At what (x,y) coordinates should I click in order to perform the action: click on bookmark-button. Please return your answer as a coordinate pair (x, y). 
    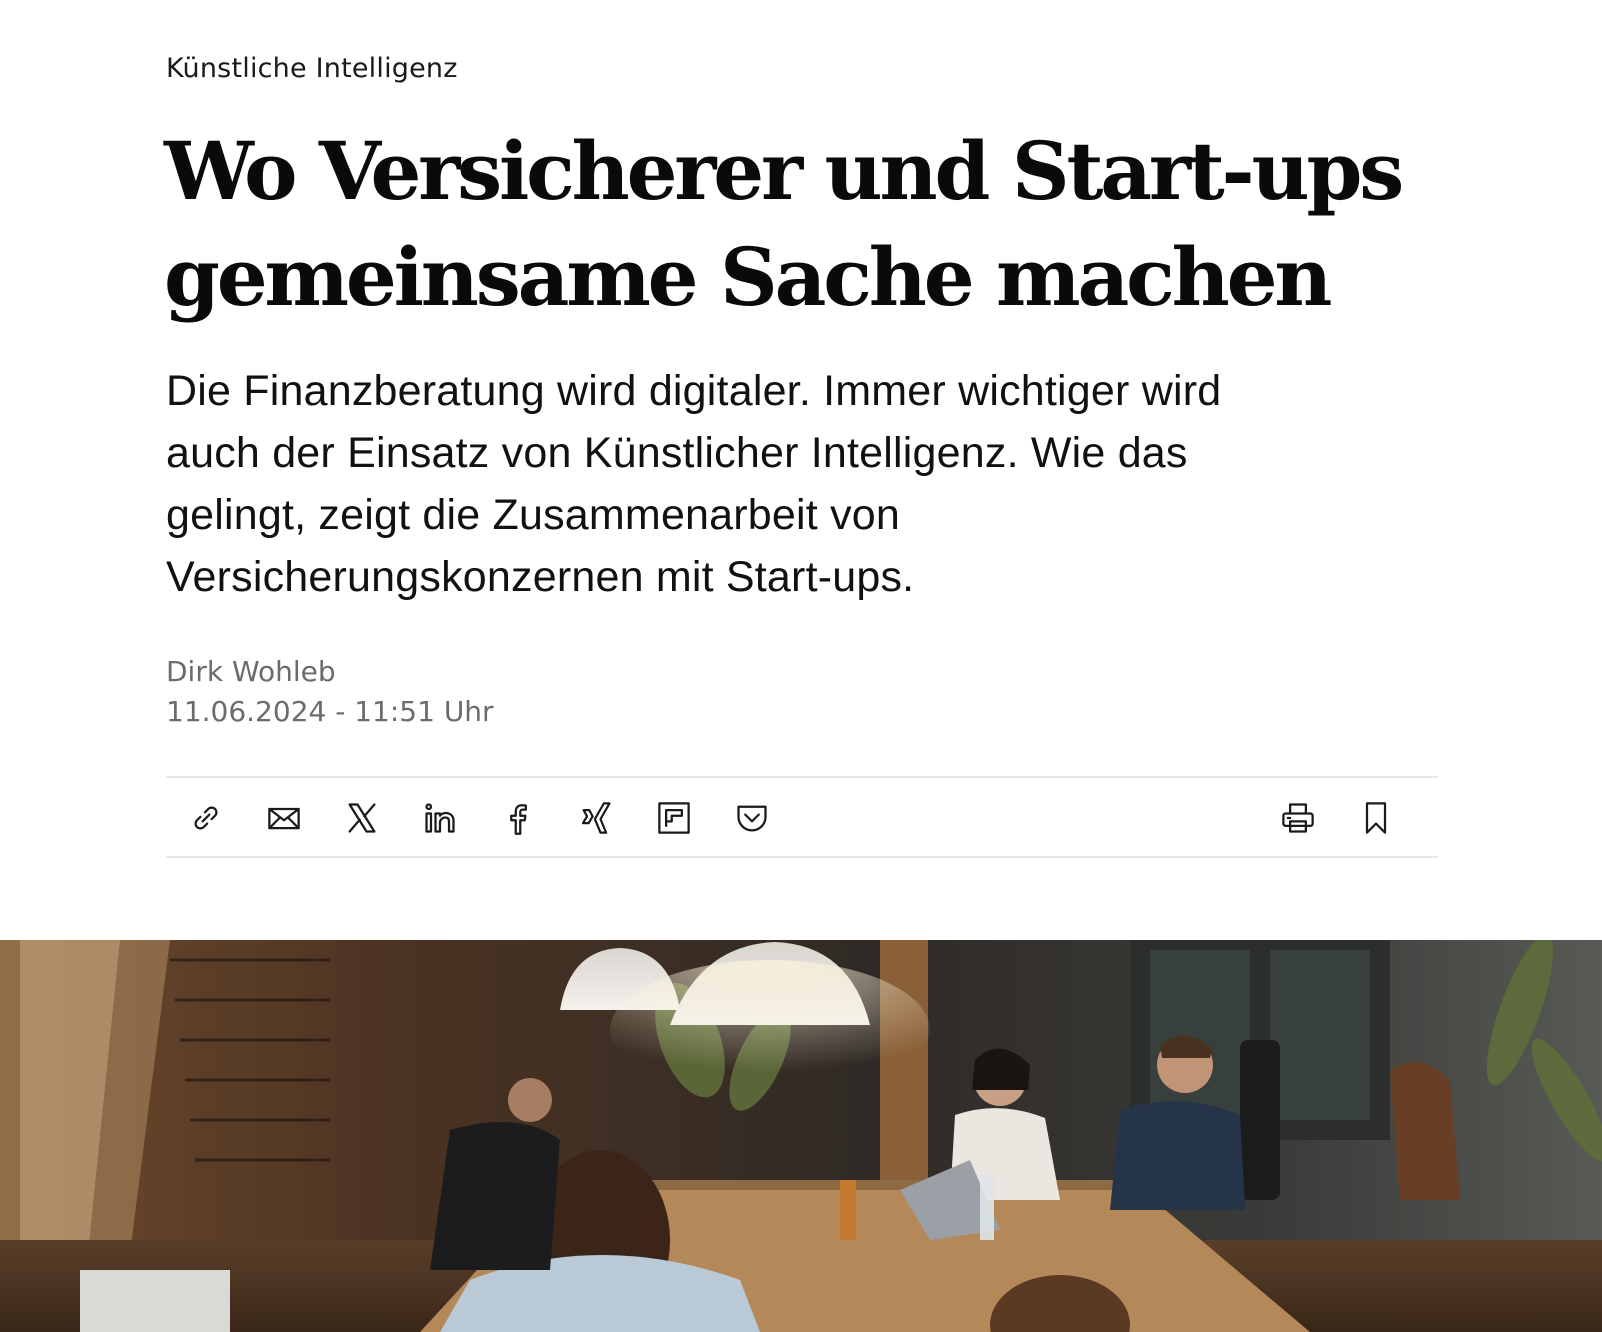
    Looking at the image, I should click on (1376, 818).